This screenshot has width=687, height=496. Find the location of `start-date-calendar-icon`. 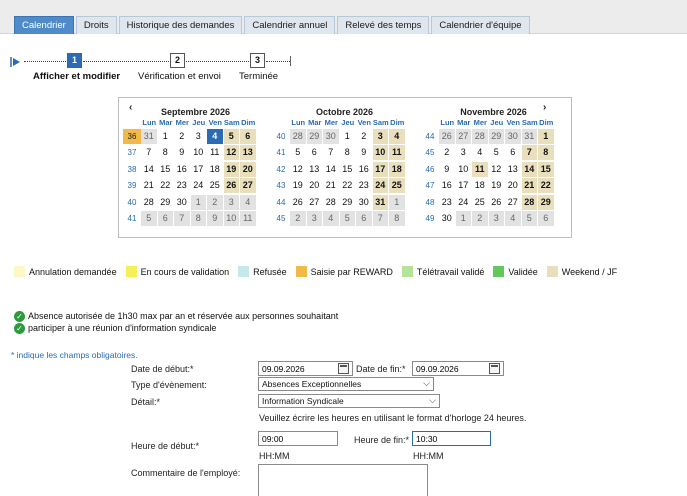

start-date-calendar-icon is located at coordinates (343, 368).